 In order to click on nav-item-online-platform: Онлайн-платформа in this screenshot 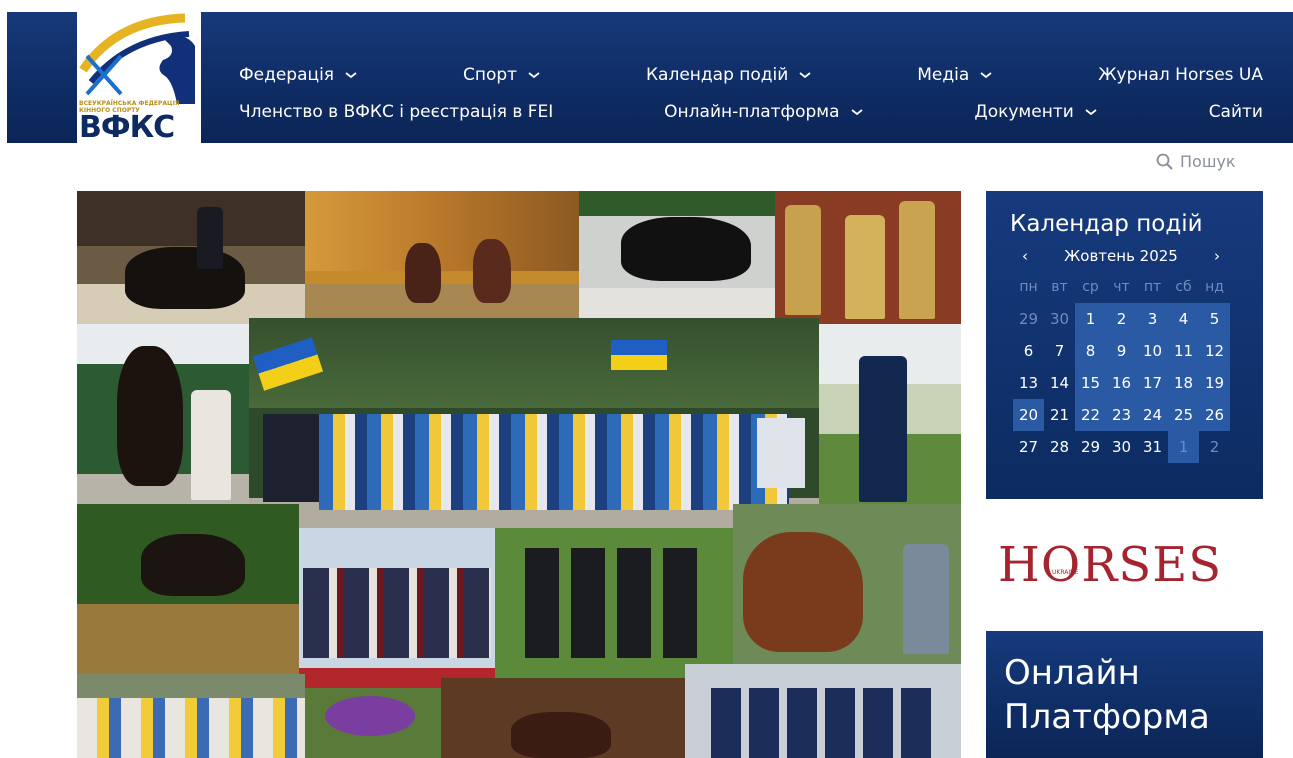, I will do `click(763, 112)`.